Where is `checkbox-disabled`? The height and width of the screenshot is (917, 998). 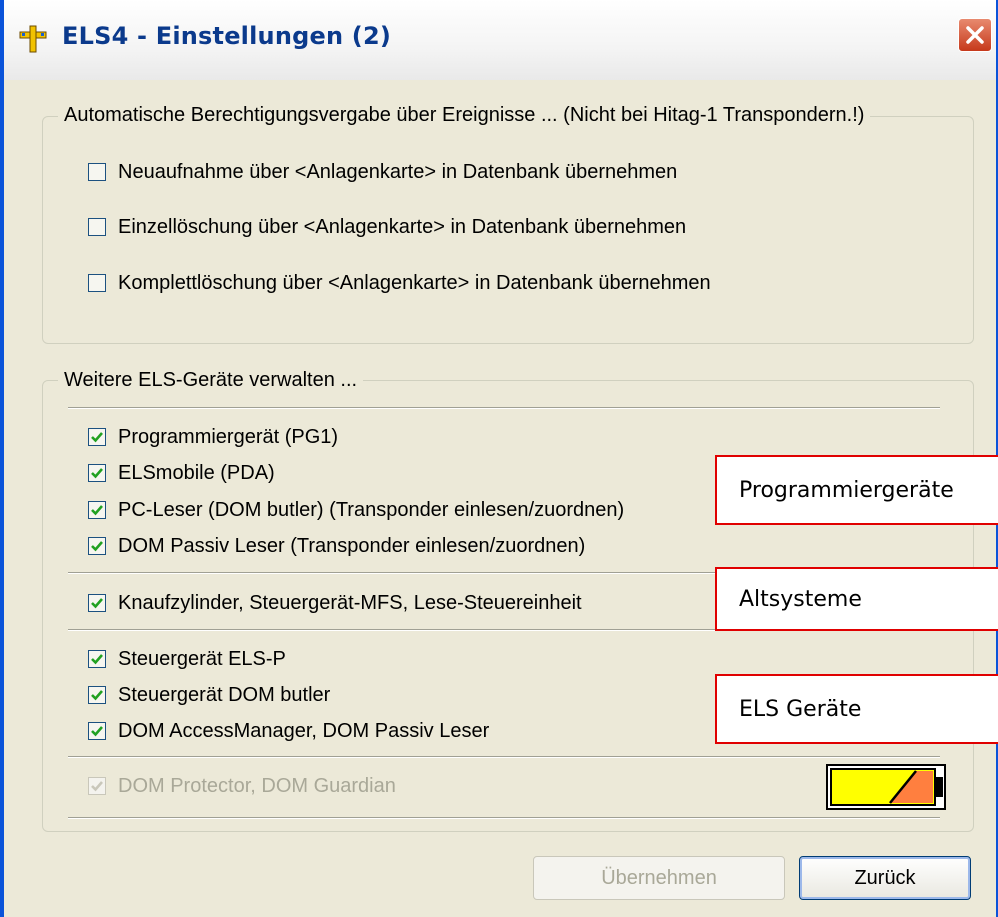
checkbox-disabled is located at coordinates (97, 786).